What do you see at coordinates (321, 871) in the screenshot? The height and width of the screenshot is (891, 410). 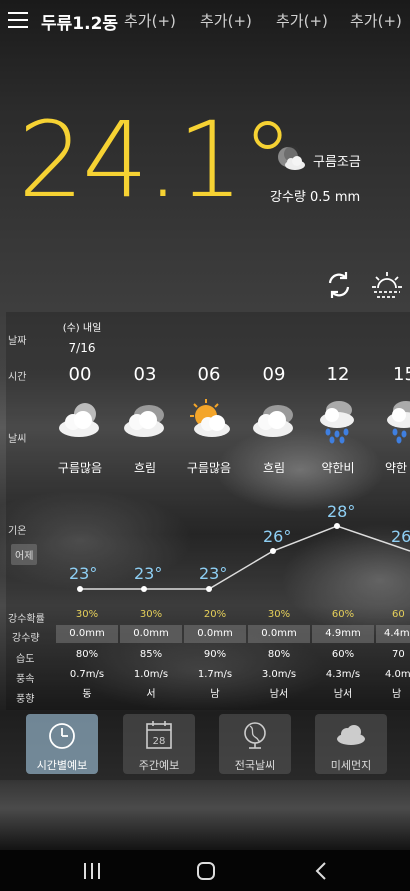 I see `back-icon` at bounding box center [321, 871].